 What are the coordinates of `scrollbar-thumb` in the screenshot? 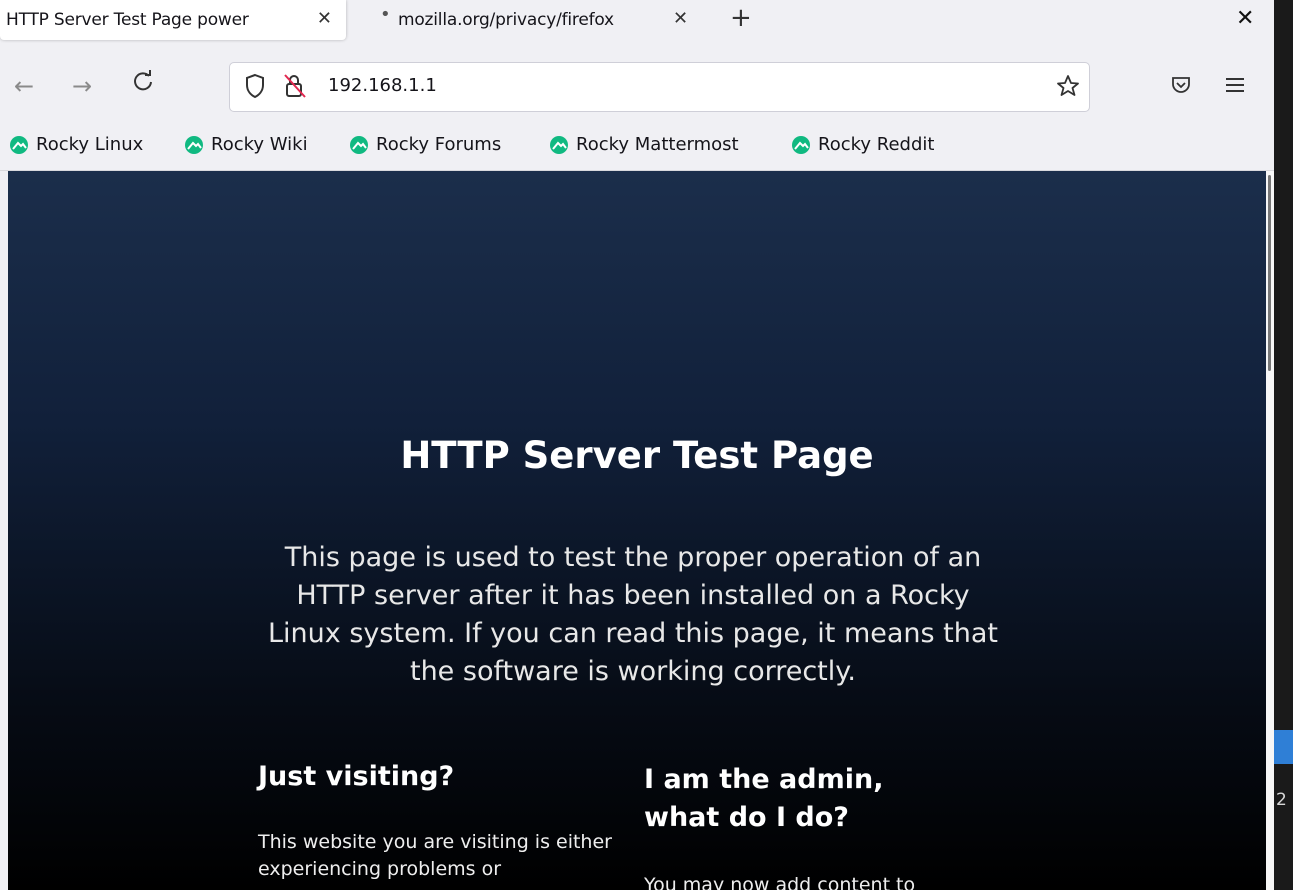 It's located at (1269, 273).